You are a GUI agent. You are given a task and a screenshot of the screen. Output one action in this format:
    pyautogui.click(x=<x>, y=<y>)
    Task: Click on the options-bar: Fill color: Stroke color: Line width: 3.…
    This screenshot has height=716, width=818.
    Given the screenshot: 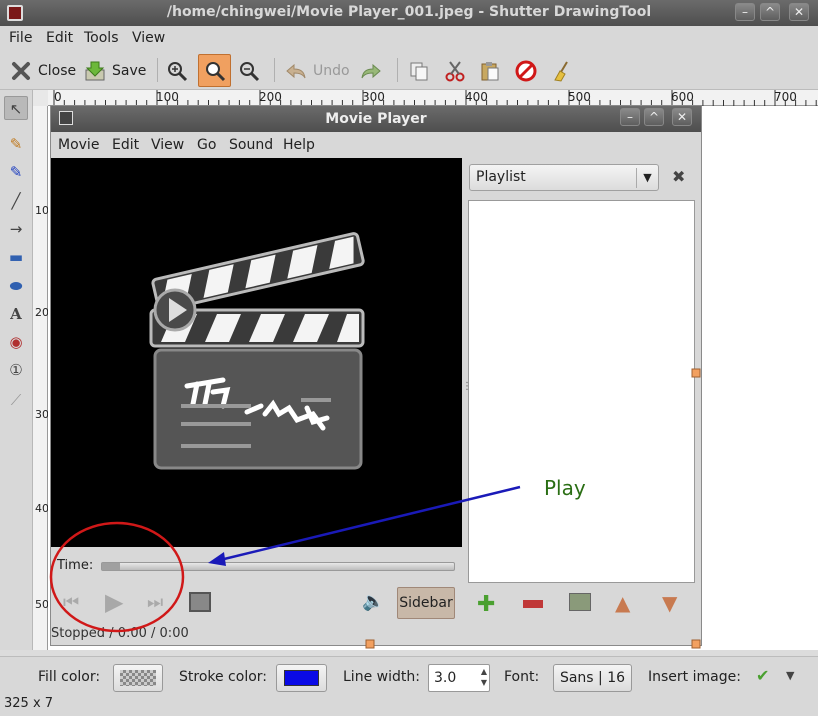 What is the action you would take?
    pyautogui.click(x=409, y=676)
    